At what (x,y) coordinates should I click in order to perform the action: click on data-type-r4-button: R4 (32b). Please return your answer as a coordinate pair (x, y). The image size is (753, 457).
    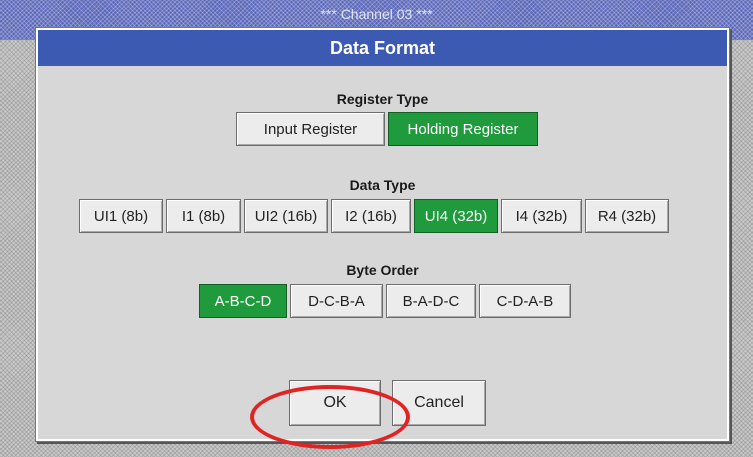
    Looking at the image, I should click on (627, 216).